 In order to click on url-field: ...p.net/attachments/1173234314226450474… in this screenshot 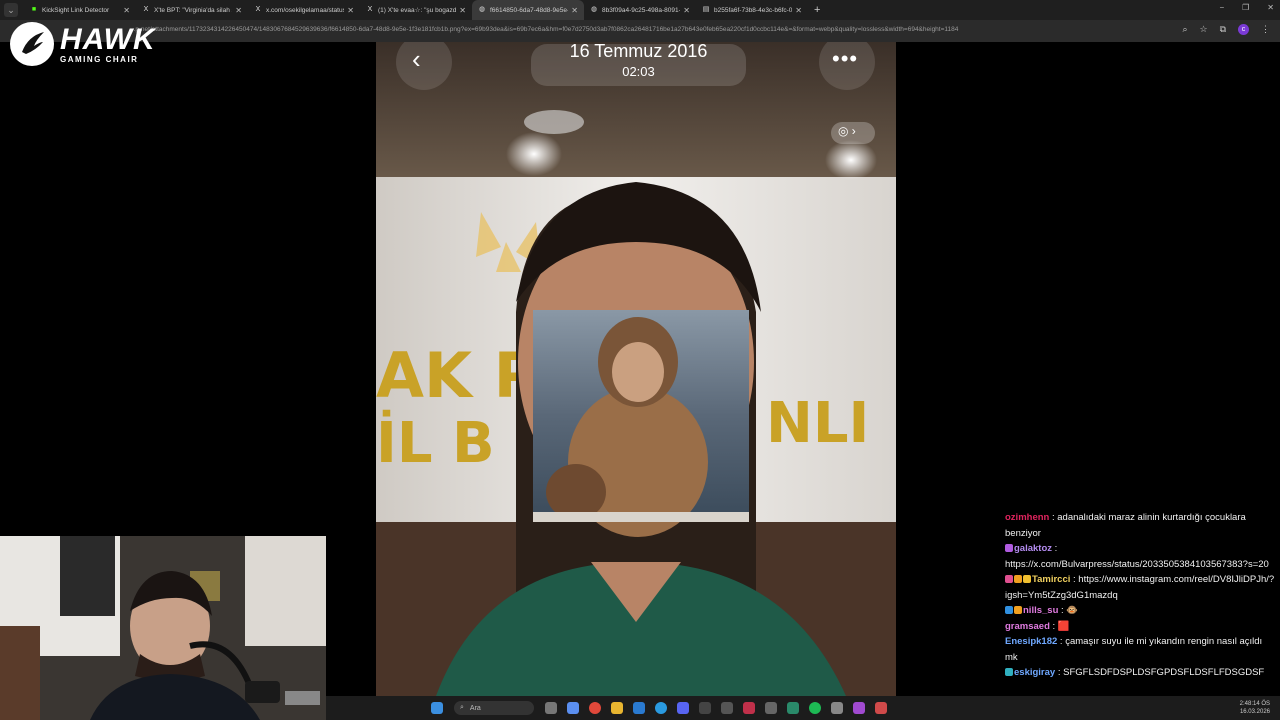, I will do `click(580, 29)`.